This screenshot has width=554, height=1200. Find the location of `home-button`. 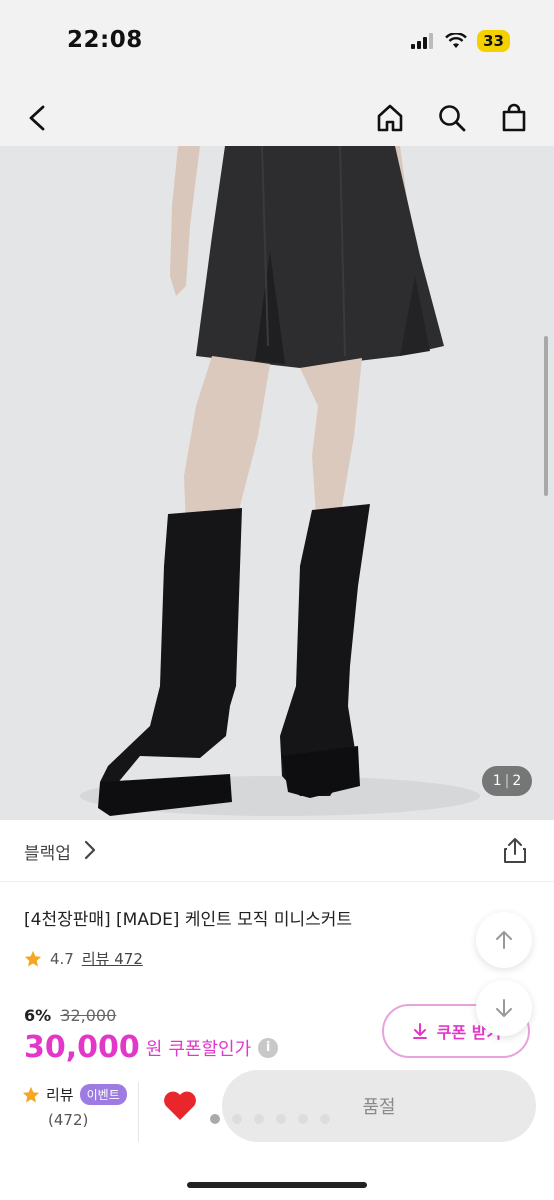

home-button is located at coordinates (390, 118).